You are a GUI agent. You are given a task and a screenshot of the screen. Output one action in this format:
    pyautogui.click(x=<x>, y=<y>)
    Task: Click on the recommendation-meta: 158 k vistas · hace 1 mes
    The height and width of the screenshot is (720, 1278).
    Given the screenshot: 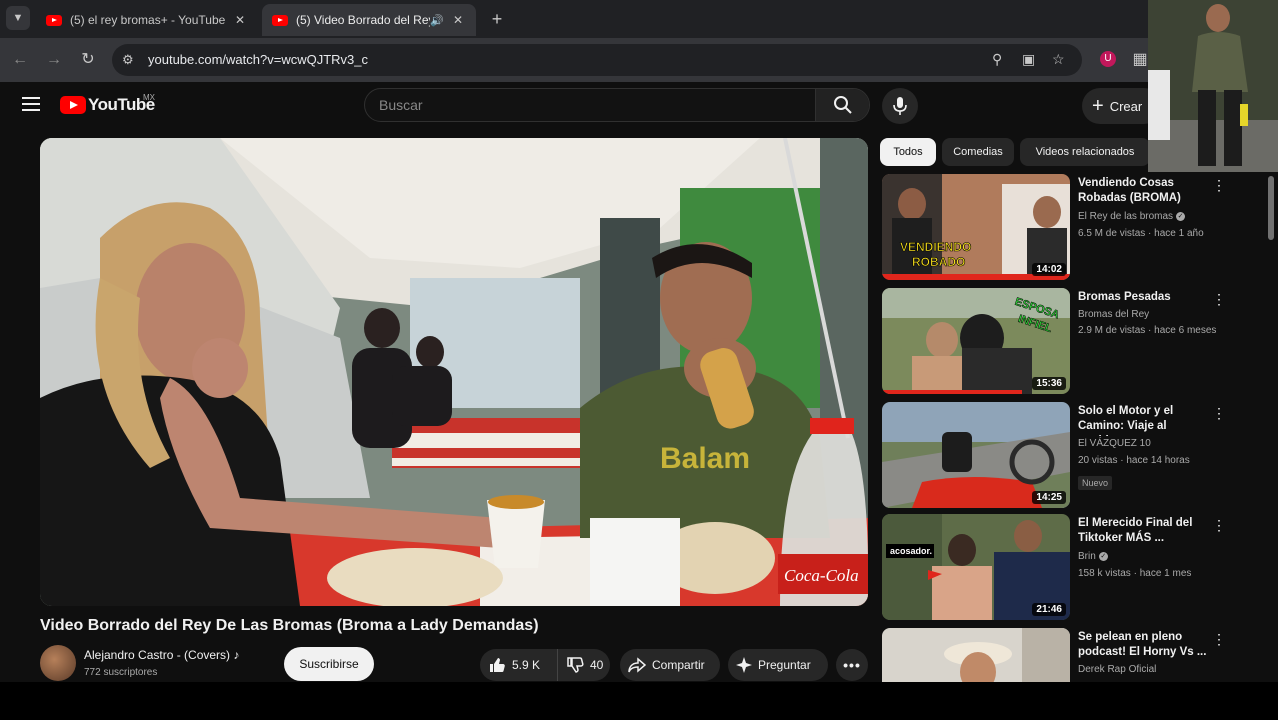 What is the action you would take?
    pyautogui.click(x=1135, y=573)
    